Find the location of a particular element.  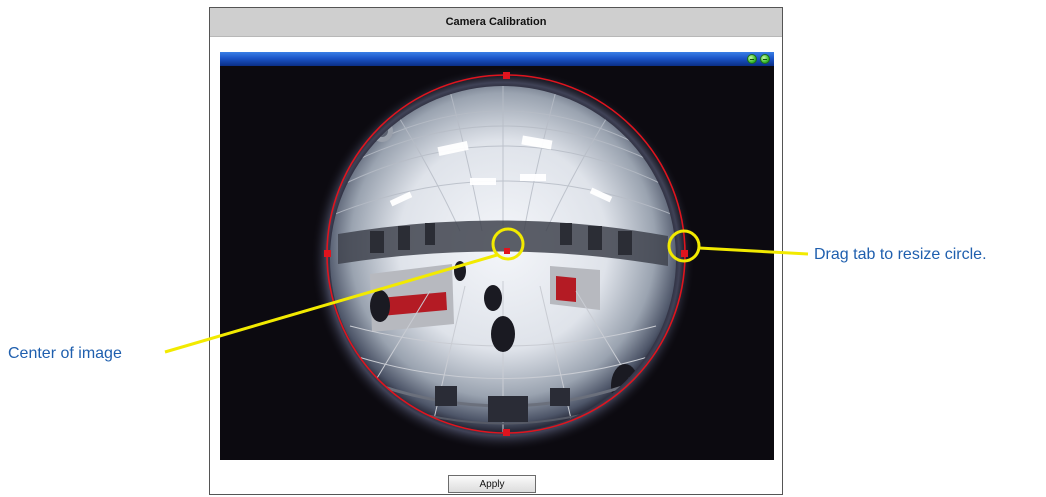

center-callout-leader is located at coordinates (331, 303).